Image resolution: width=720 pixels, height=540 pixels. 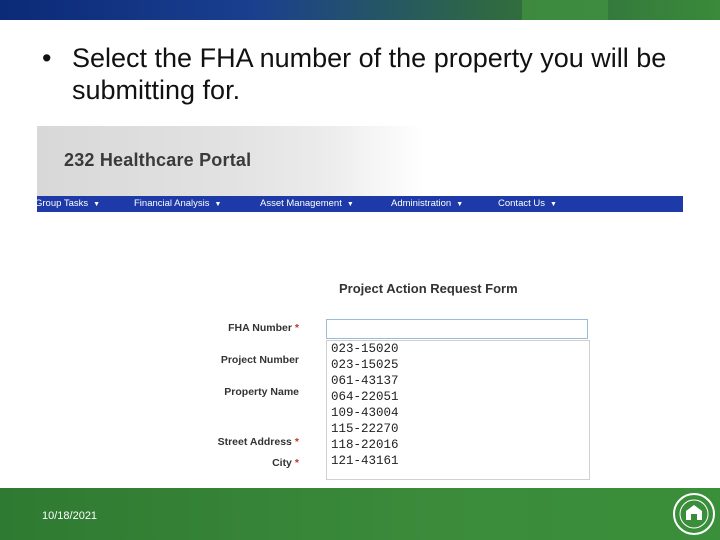 I want to click on nav-label: Administration, so click(x=421, y=203).